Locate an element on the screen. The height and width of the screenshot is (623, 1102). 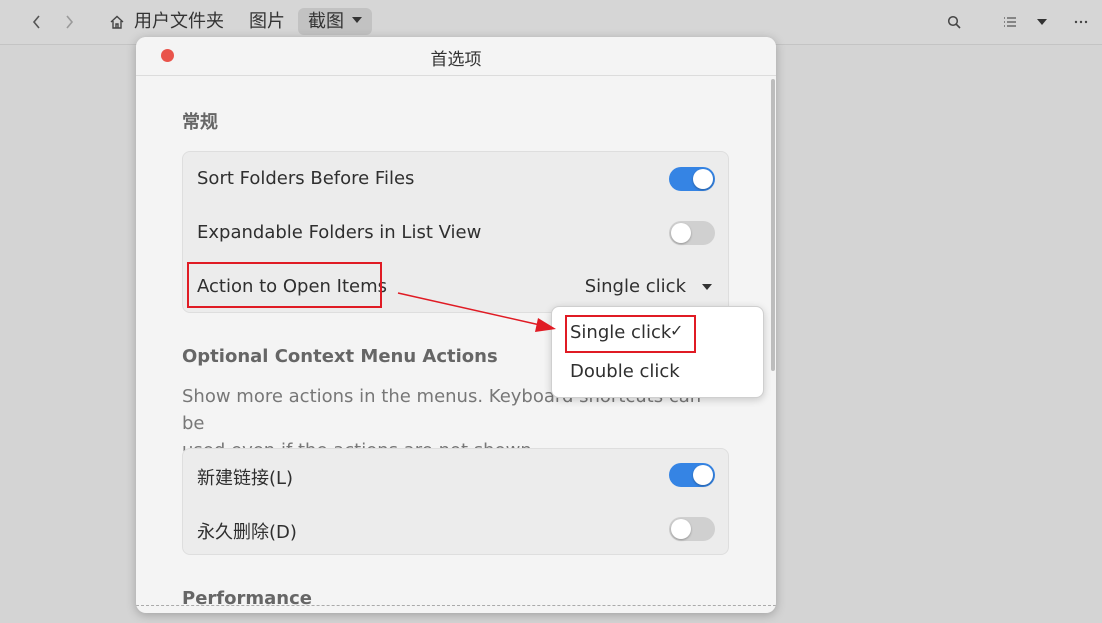
context-menu-card: 新建链接(L) 永久删除(D) is located at coordinates (455, 501).